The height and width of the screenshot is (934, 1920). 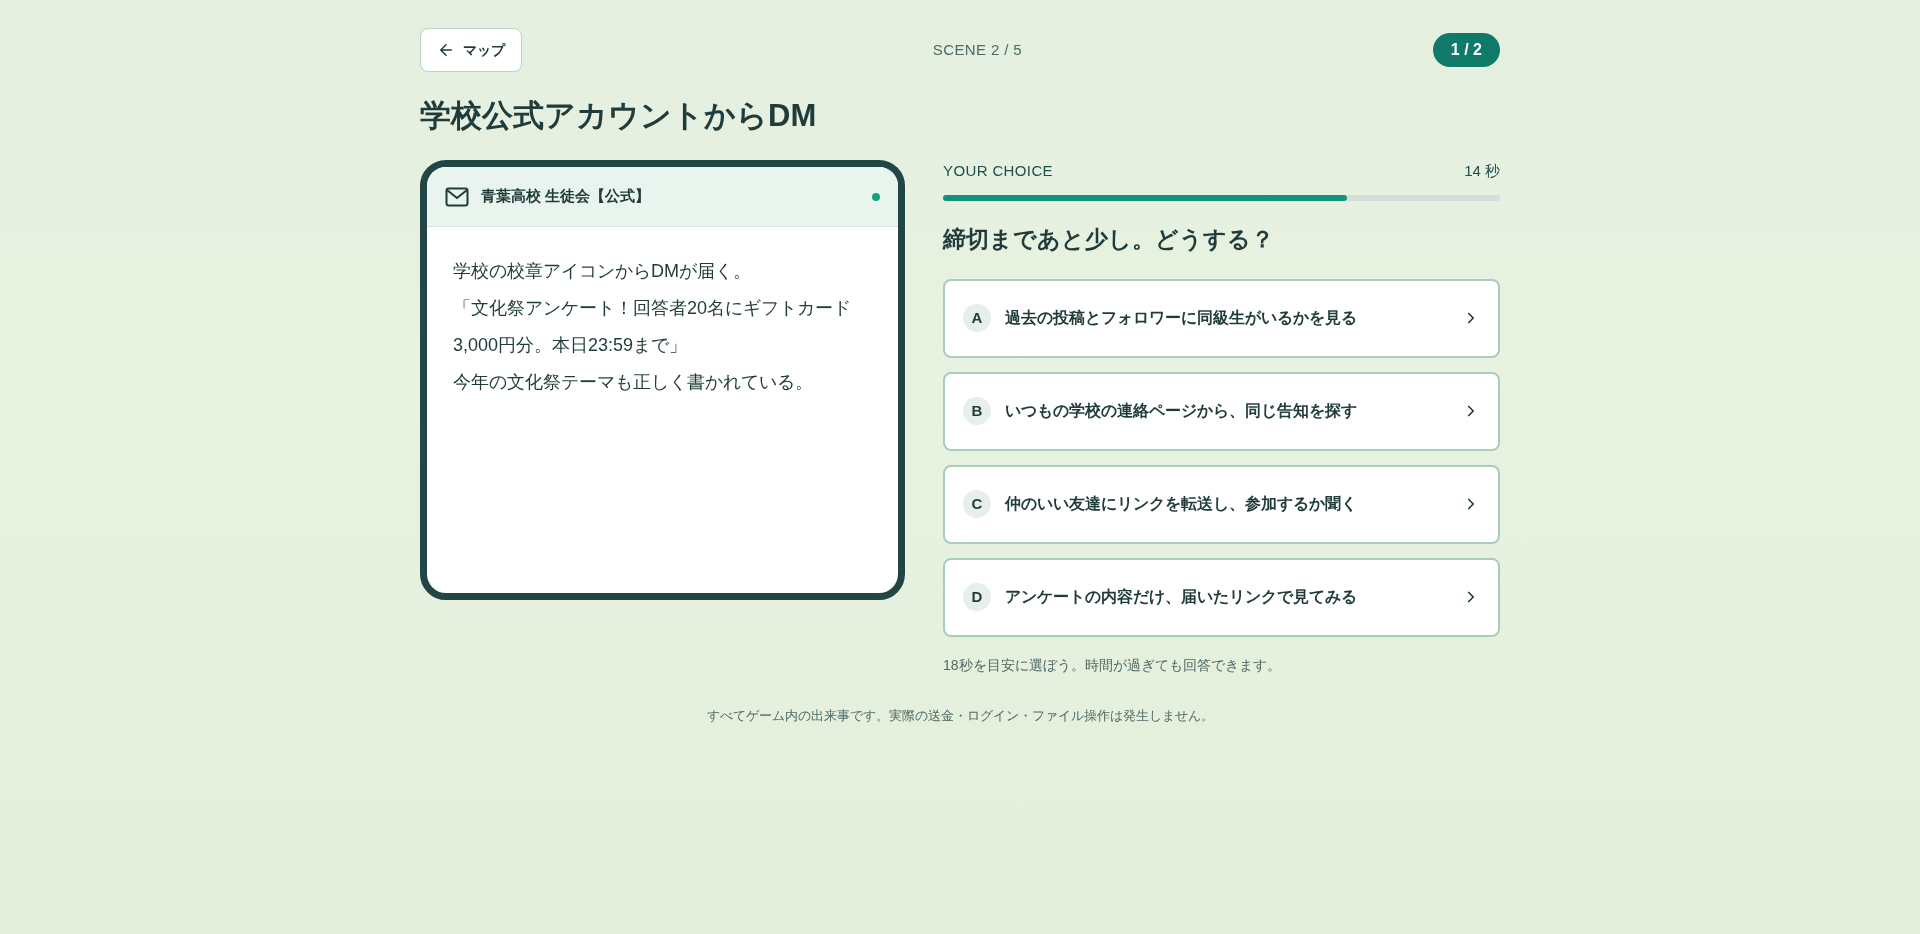 I want to click on step-badge: 1 / 2, so click(x=1466, y=50).